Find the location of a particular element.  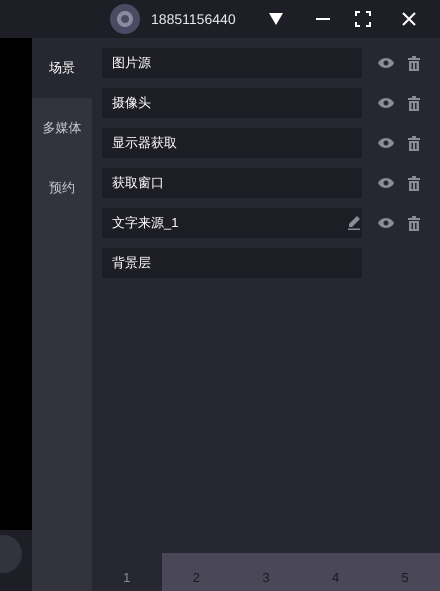

sidebar-tab: 场景 is located at coordinates (62, 68).